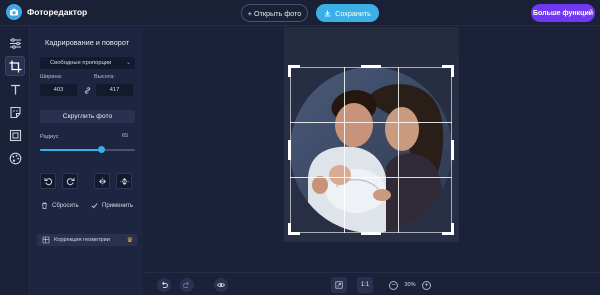  What do you see at coordinates (125, 136) in the screenshot?
I see `radius-value: 65` at bounding box center [125, 136].